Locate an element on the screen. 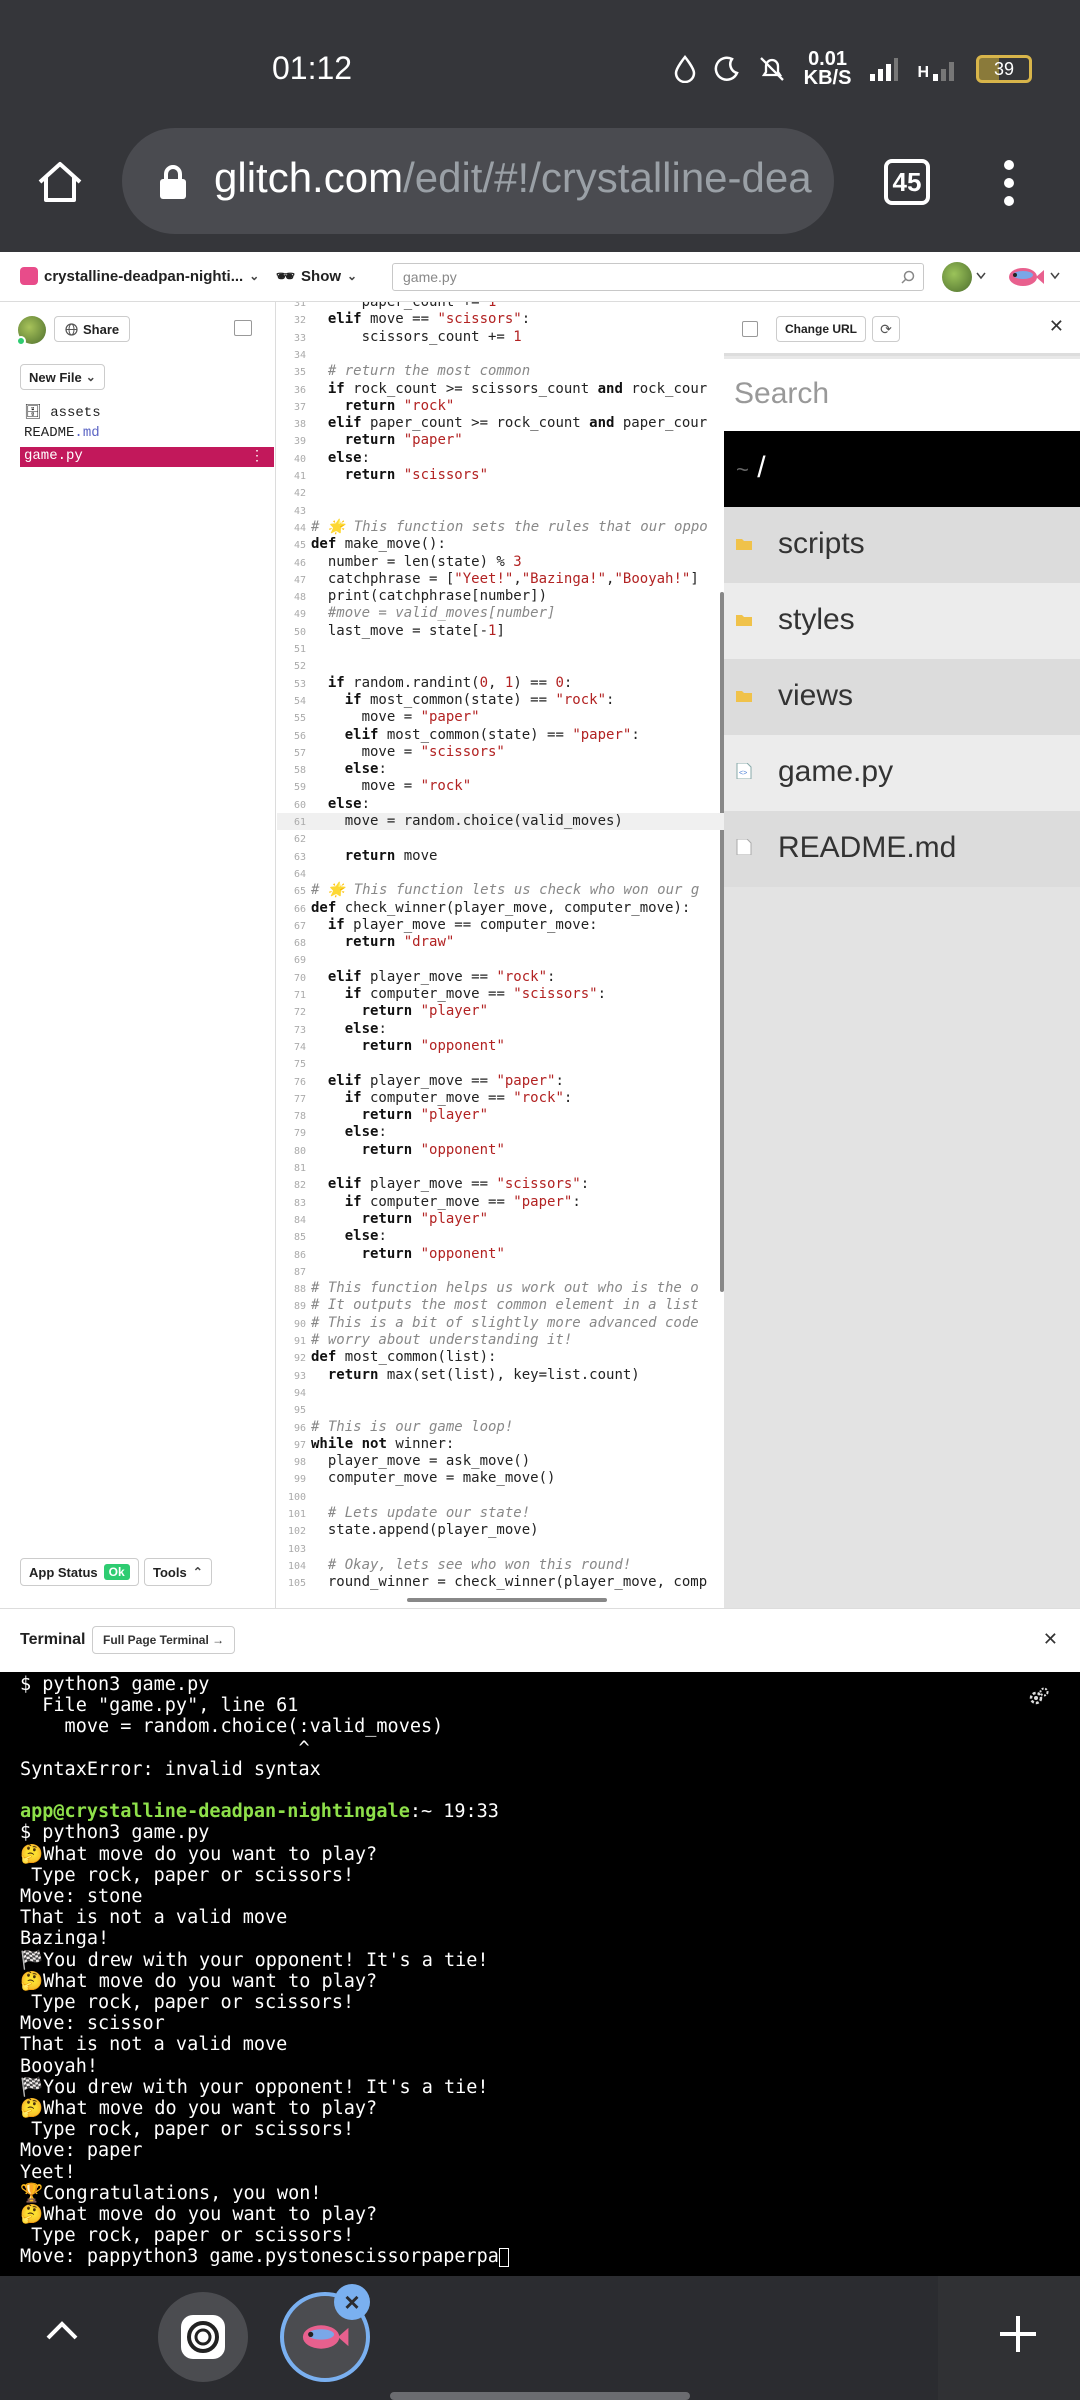 The image size is (1080, 2400). code-line: 72 return "player" is located at coordinates (500, 1011).